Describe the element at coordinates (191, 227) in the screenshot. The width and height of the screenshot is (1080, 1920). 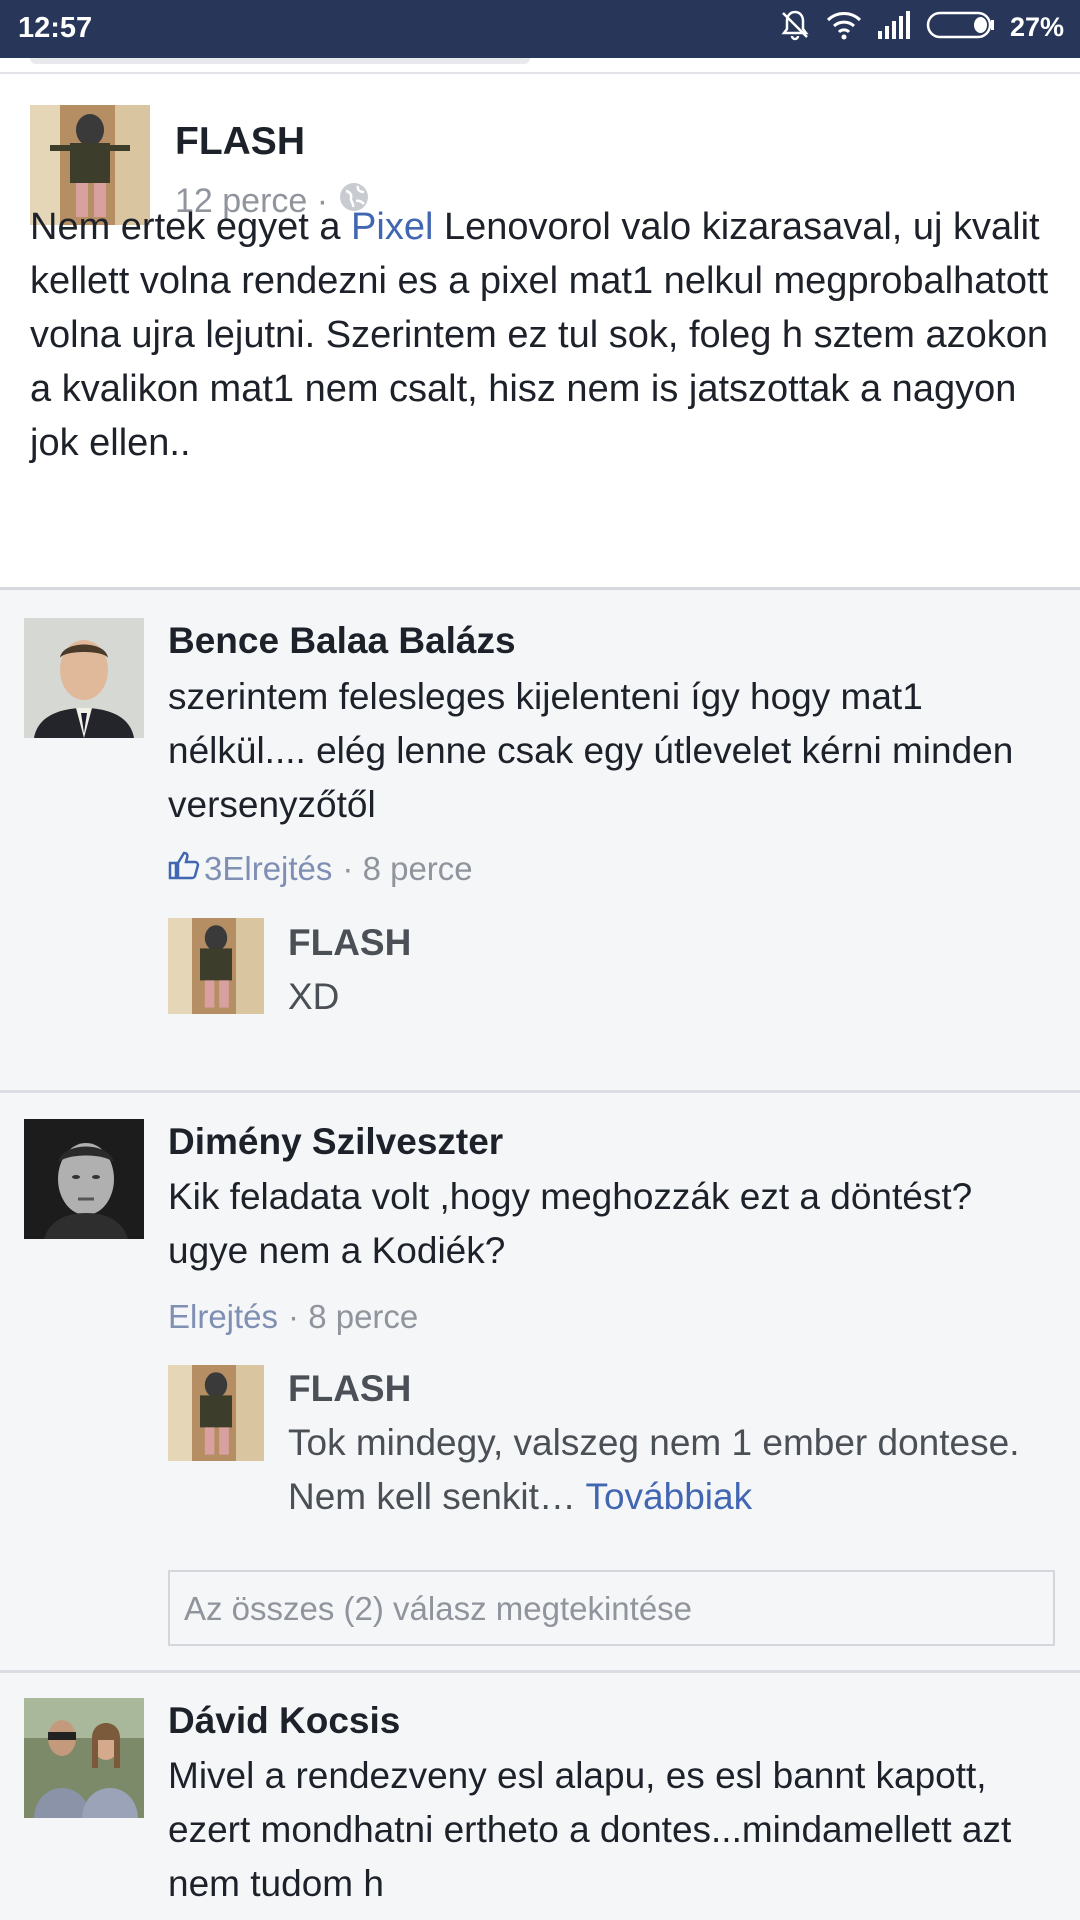
I see `post-text-before: Nem ertek egyet a` at that location.